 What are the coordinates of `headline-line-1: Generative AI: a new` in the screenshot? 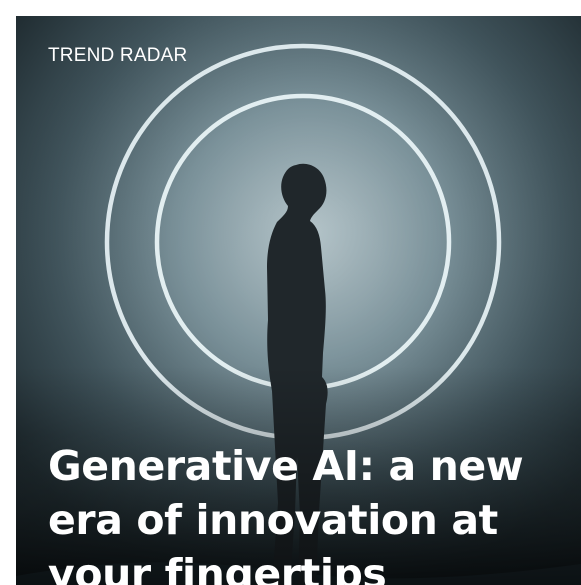 It's located at (286, 466).